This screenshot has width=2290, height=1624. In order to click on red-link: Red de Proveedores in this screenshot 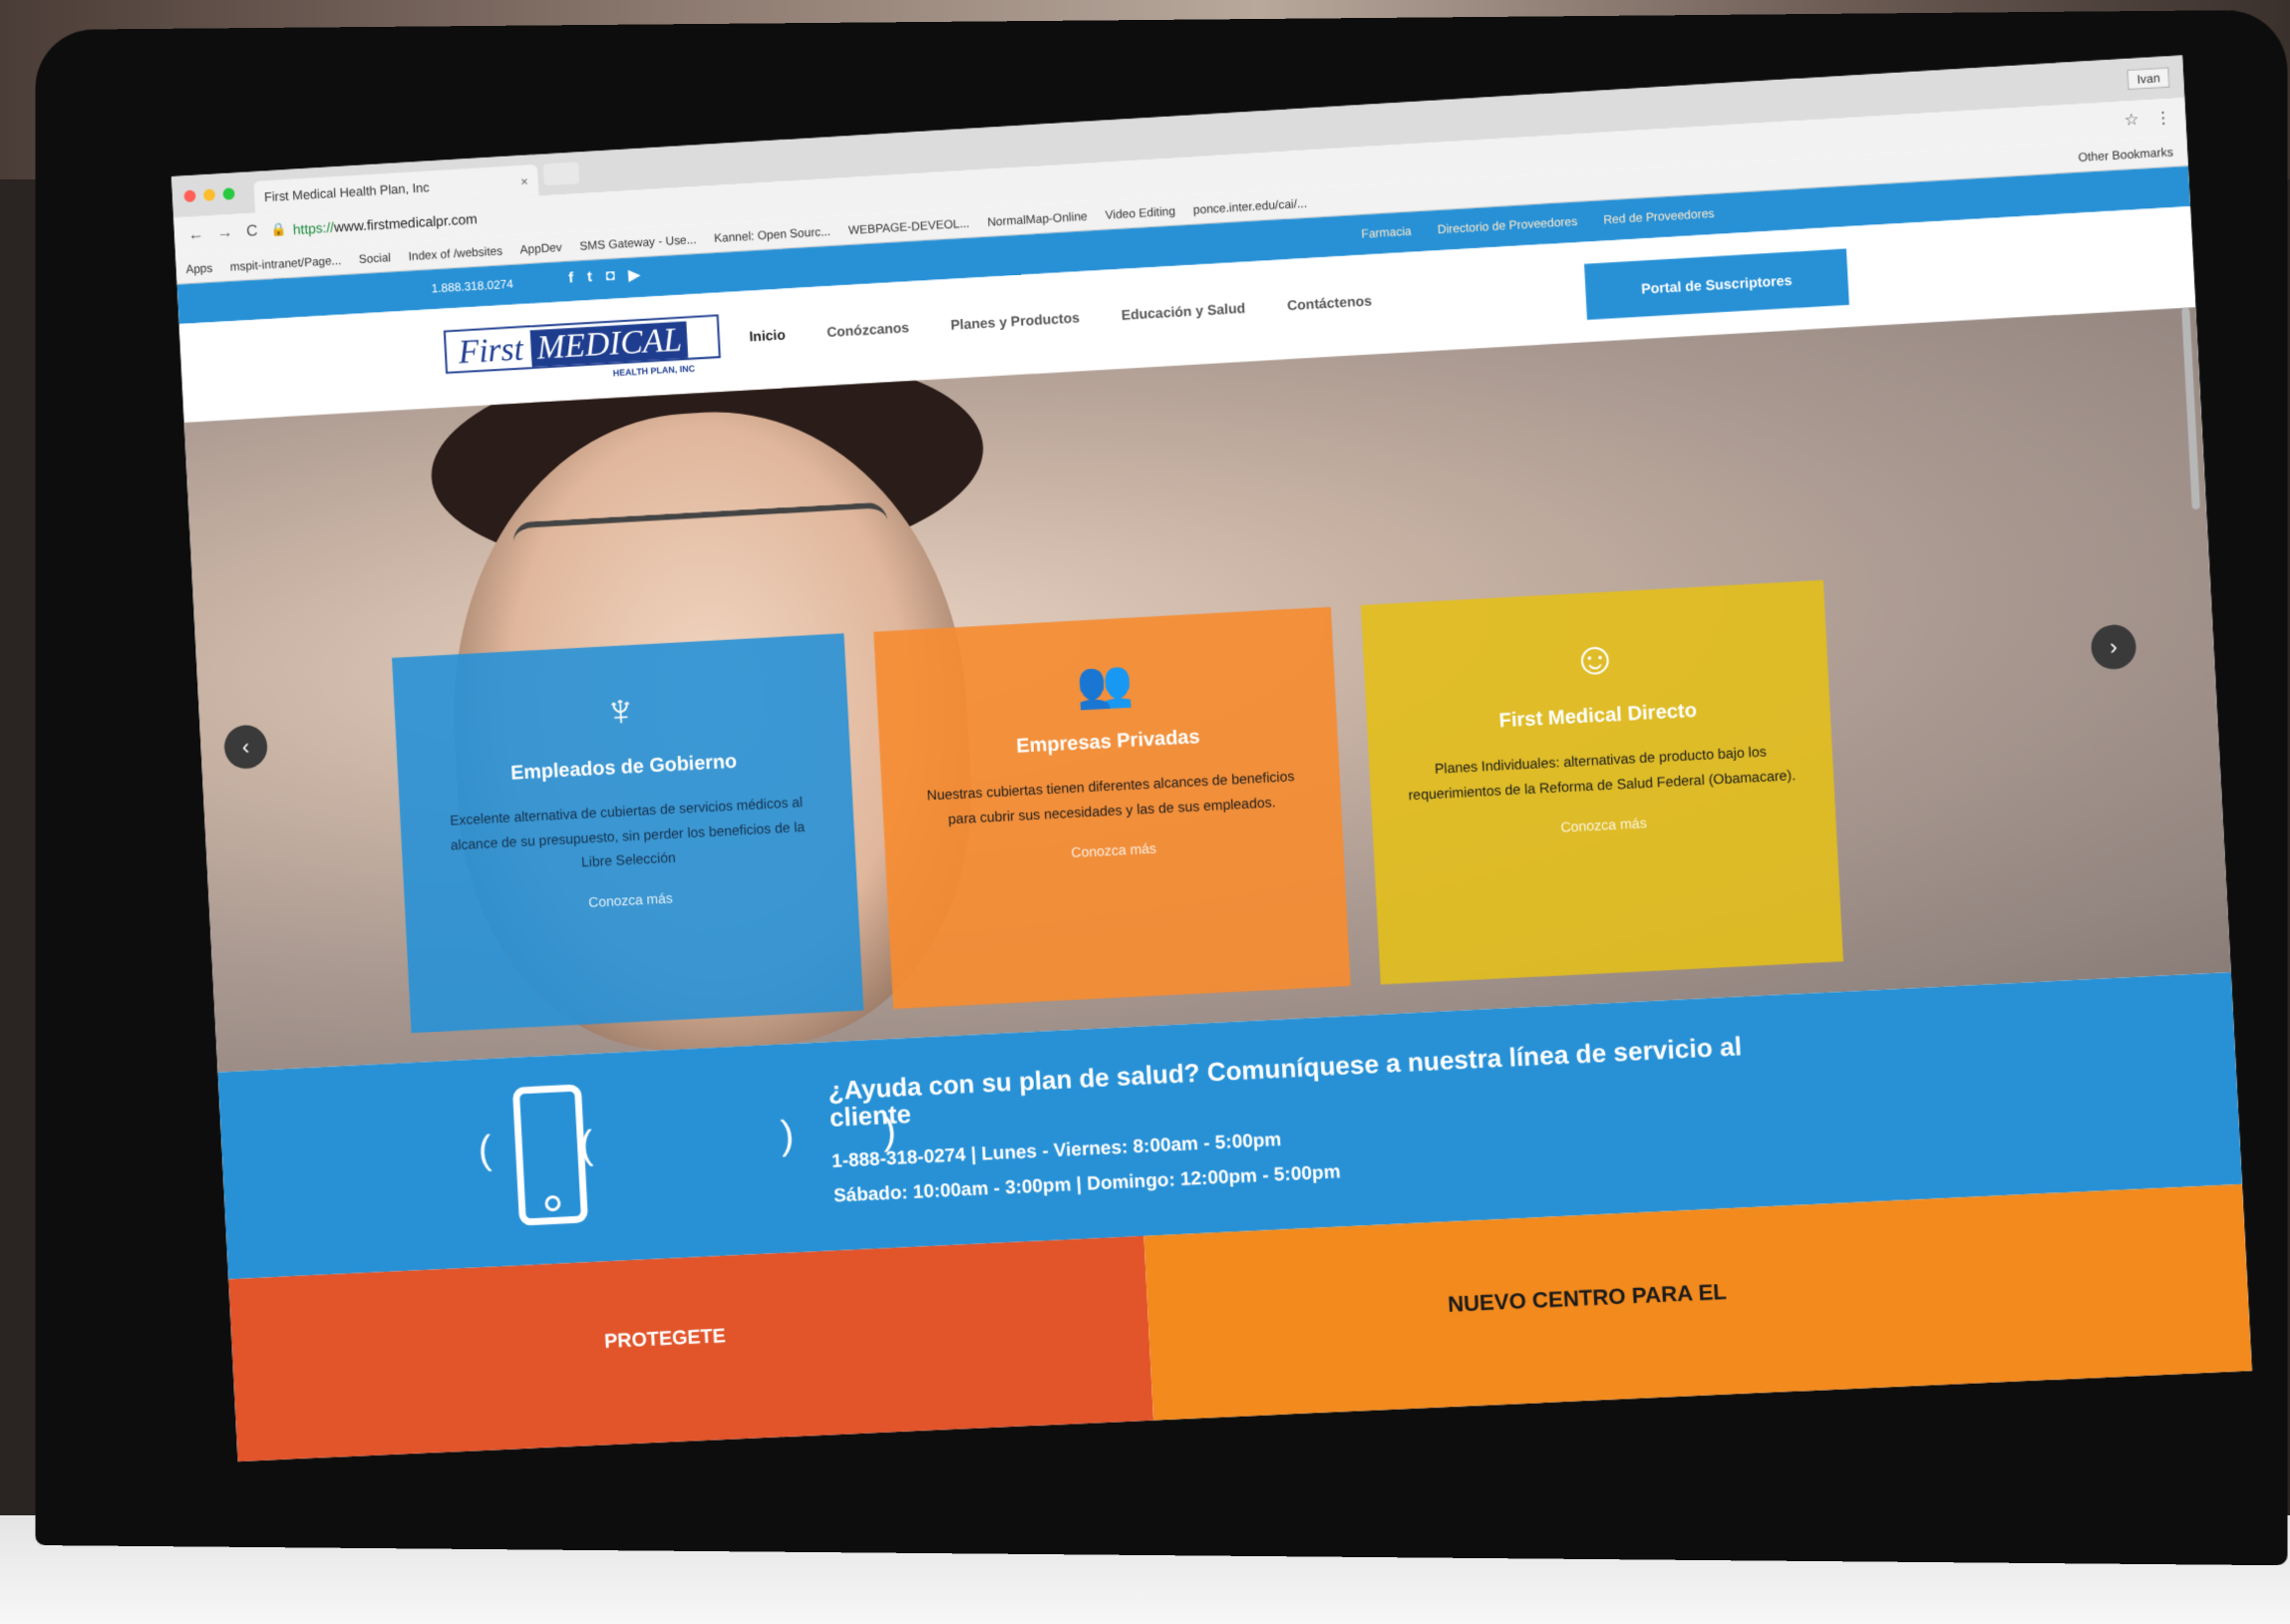, I will do `click(1659, 217)`.